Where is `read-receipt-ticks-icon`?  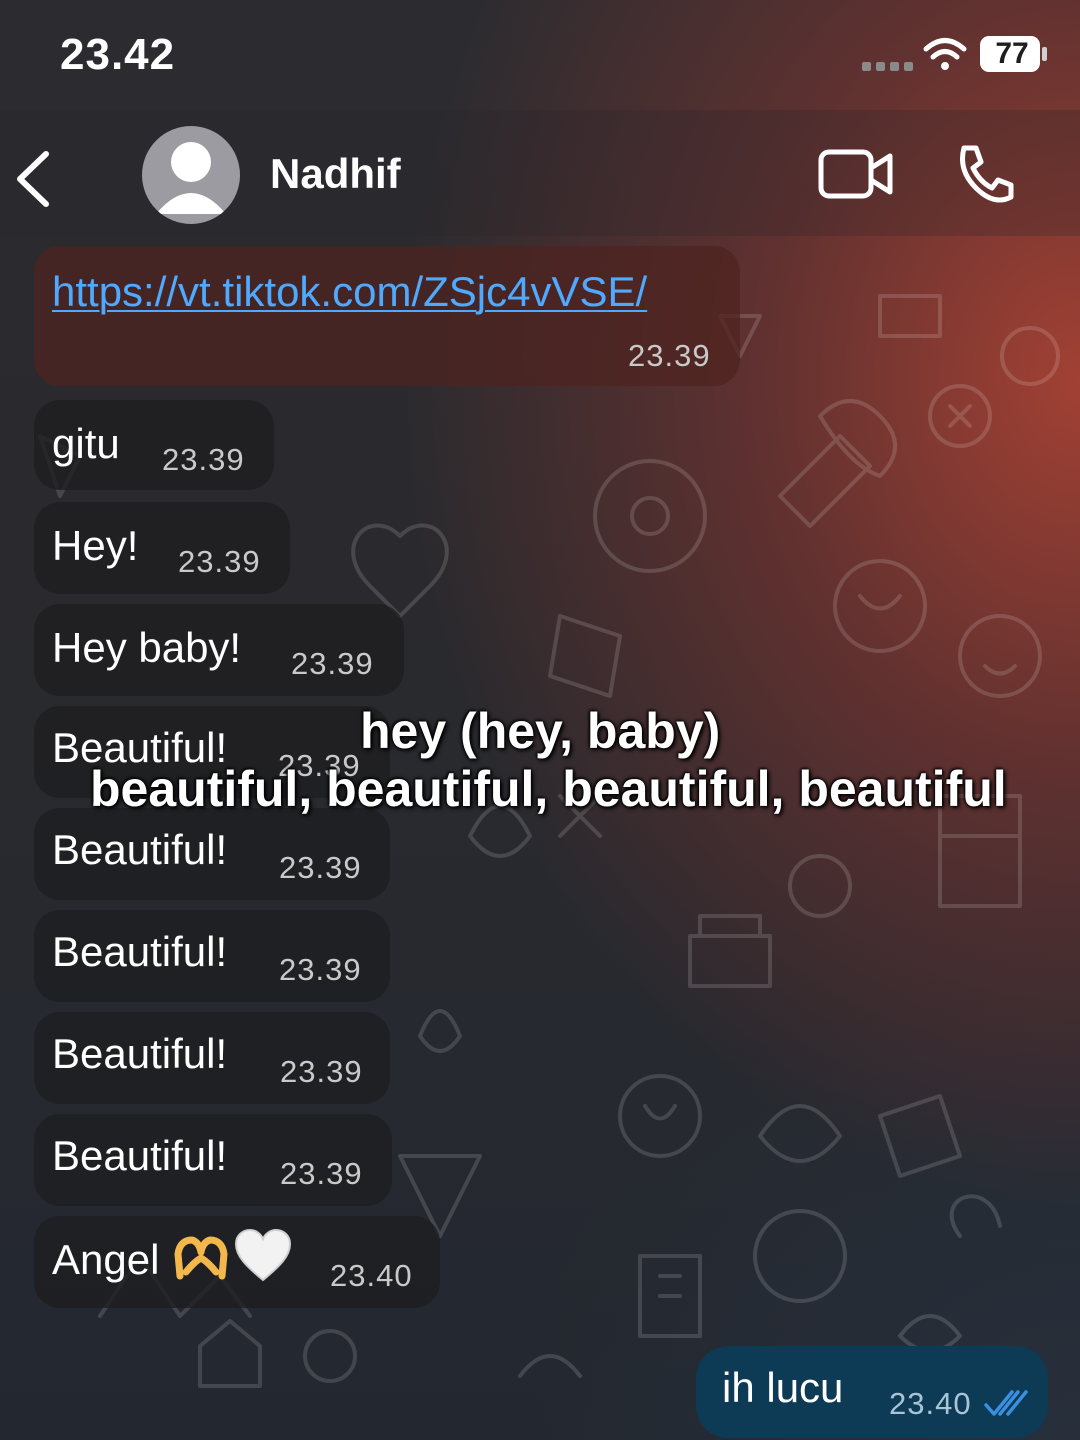
read-receipt-ticks-icon is located at coordinates (1006, 1403).